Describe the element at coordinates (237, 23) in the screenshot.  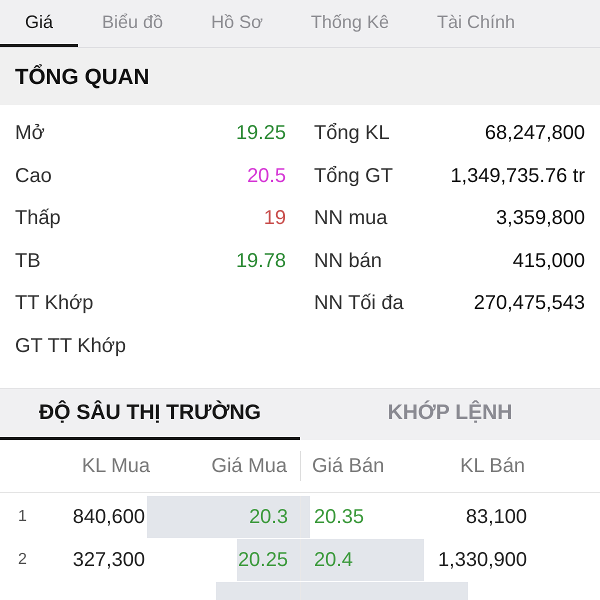
I see `tab: Hồ Sơ` at that location.